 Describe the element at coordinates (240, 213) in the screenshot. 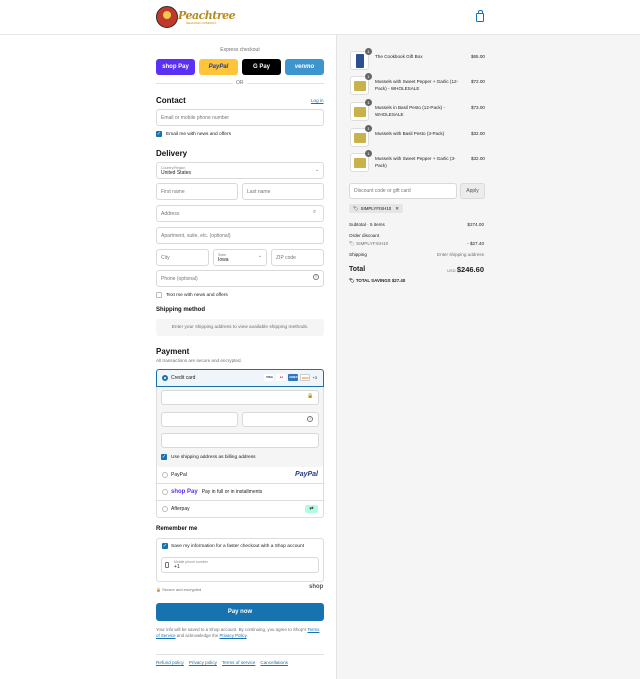

I see `address-field: Address` at that location.